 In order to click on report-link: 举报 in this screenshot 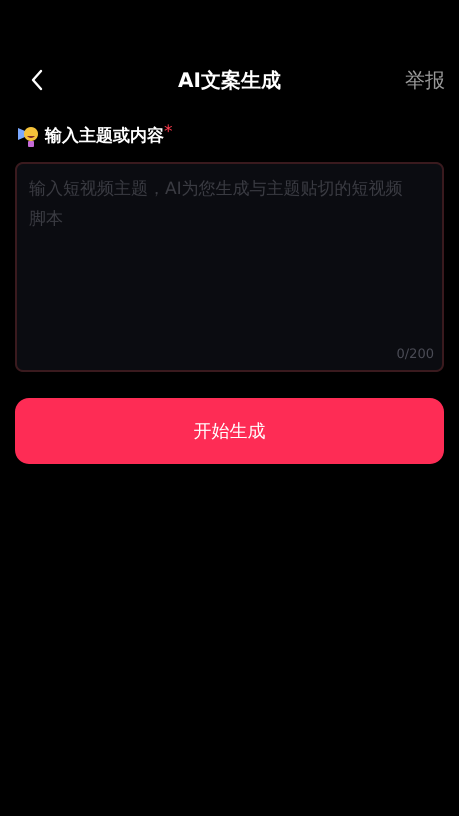, I will do `click(425, 80)`.